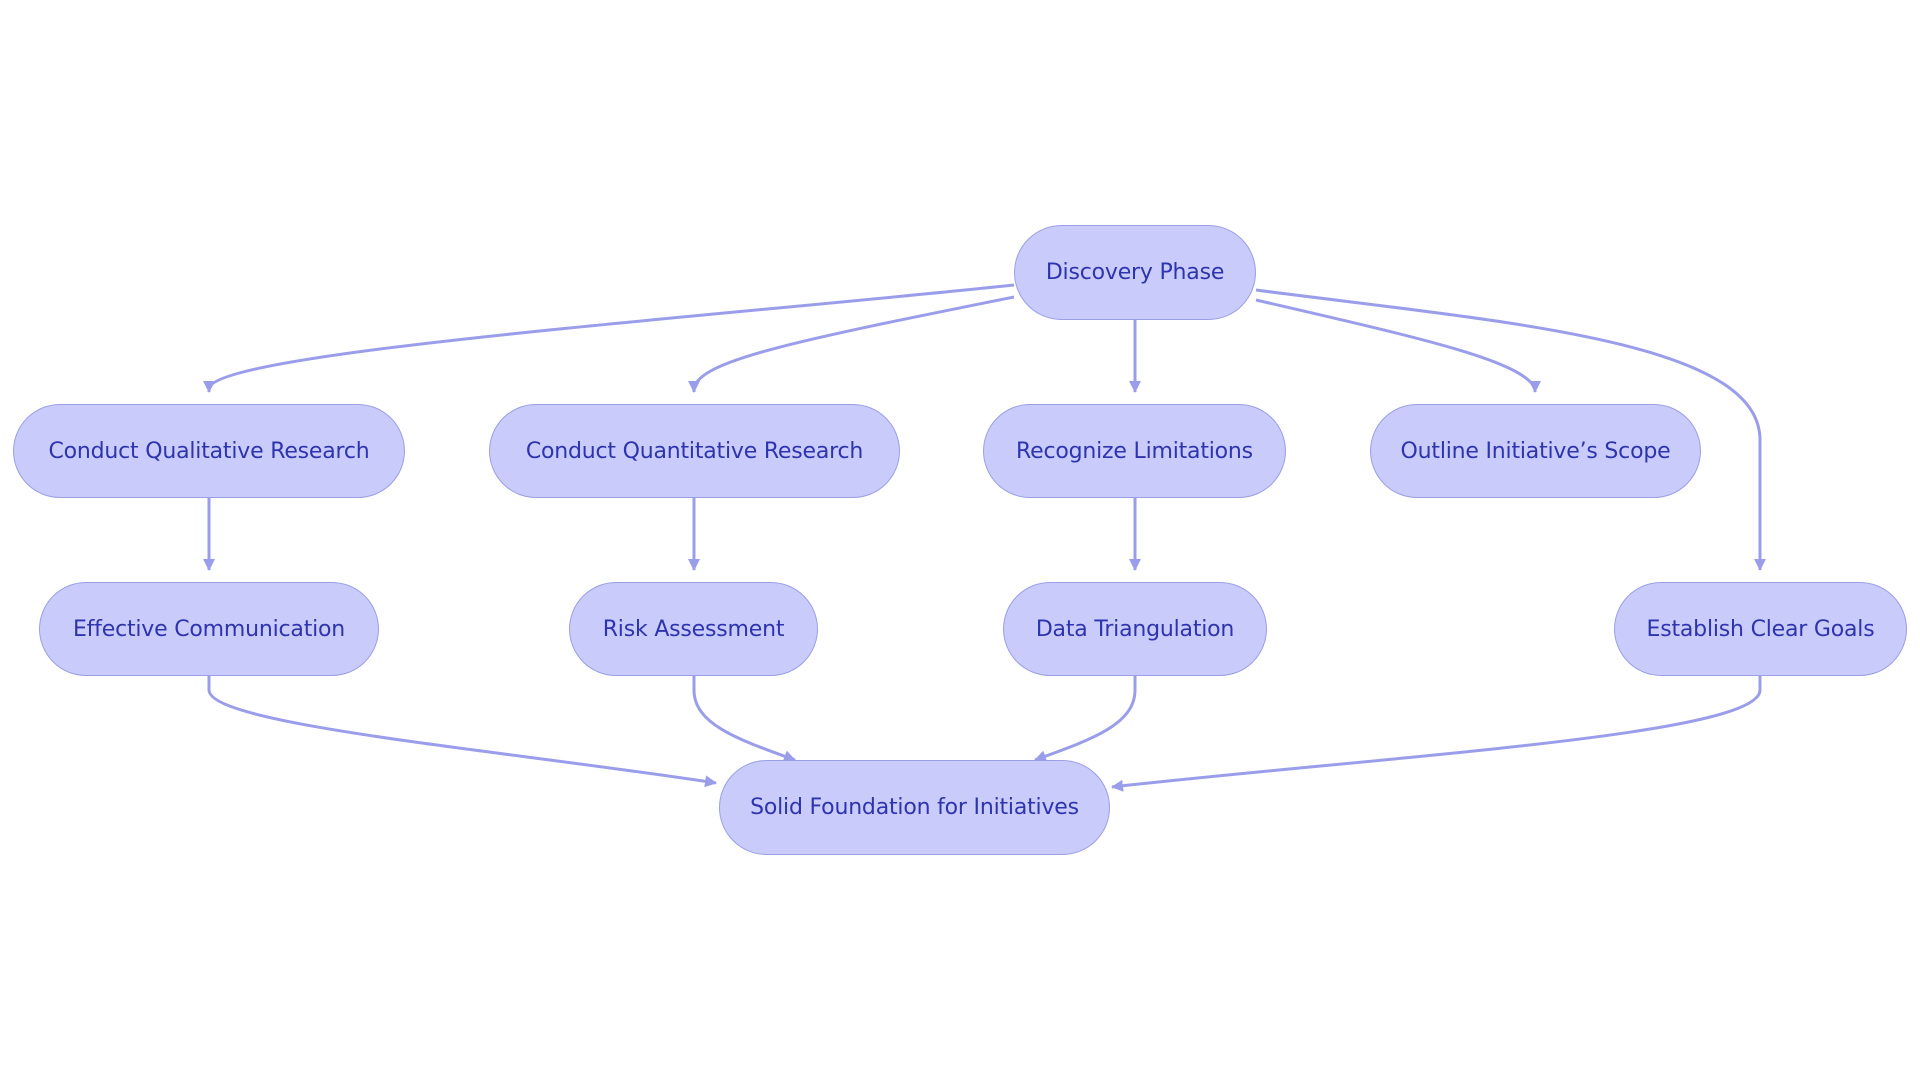  Describe the element at coordinates (1535, 451) in the screenshot. I see `node-outline-initiatives-scope: Outline Initiative’s Scope` at that location.